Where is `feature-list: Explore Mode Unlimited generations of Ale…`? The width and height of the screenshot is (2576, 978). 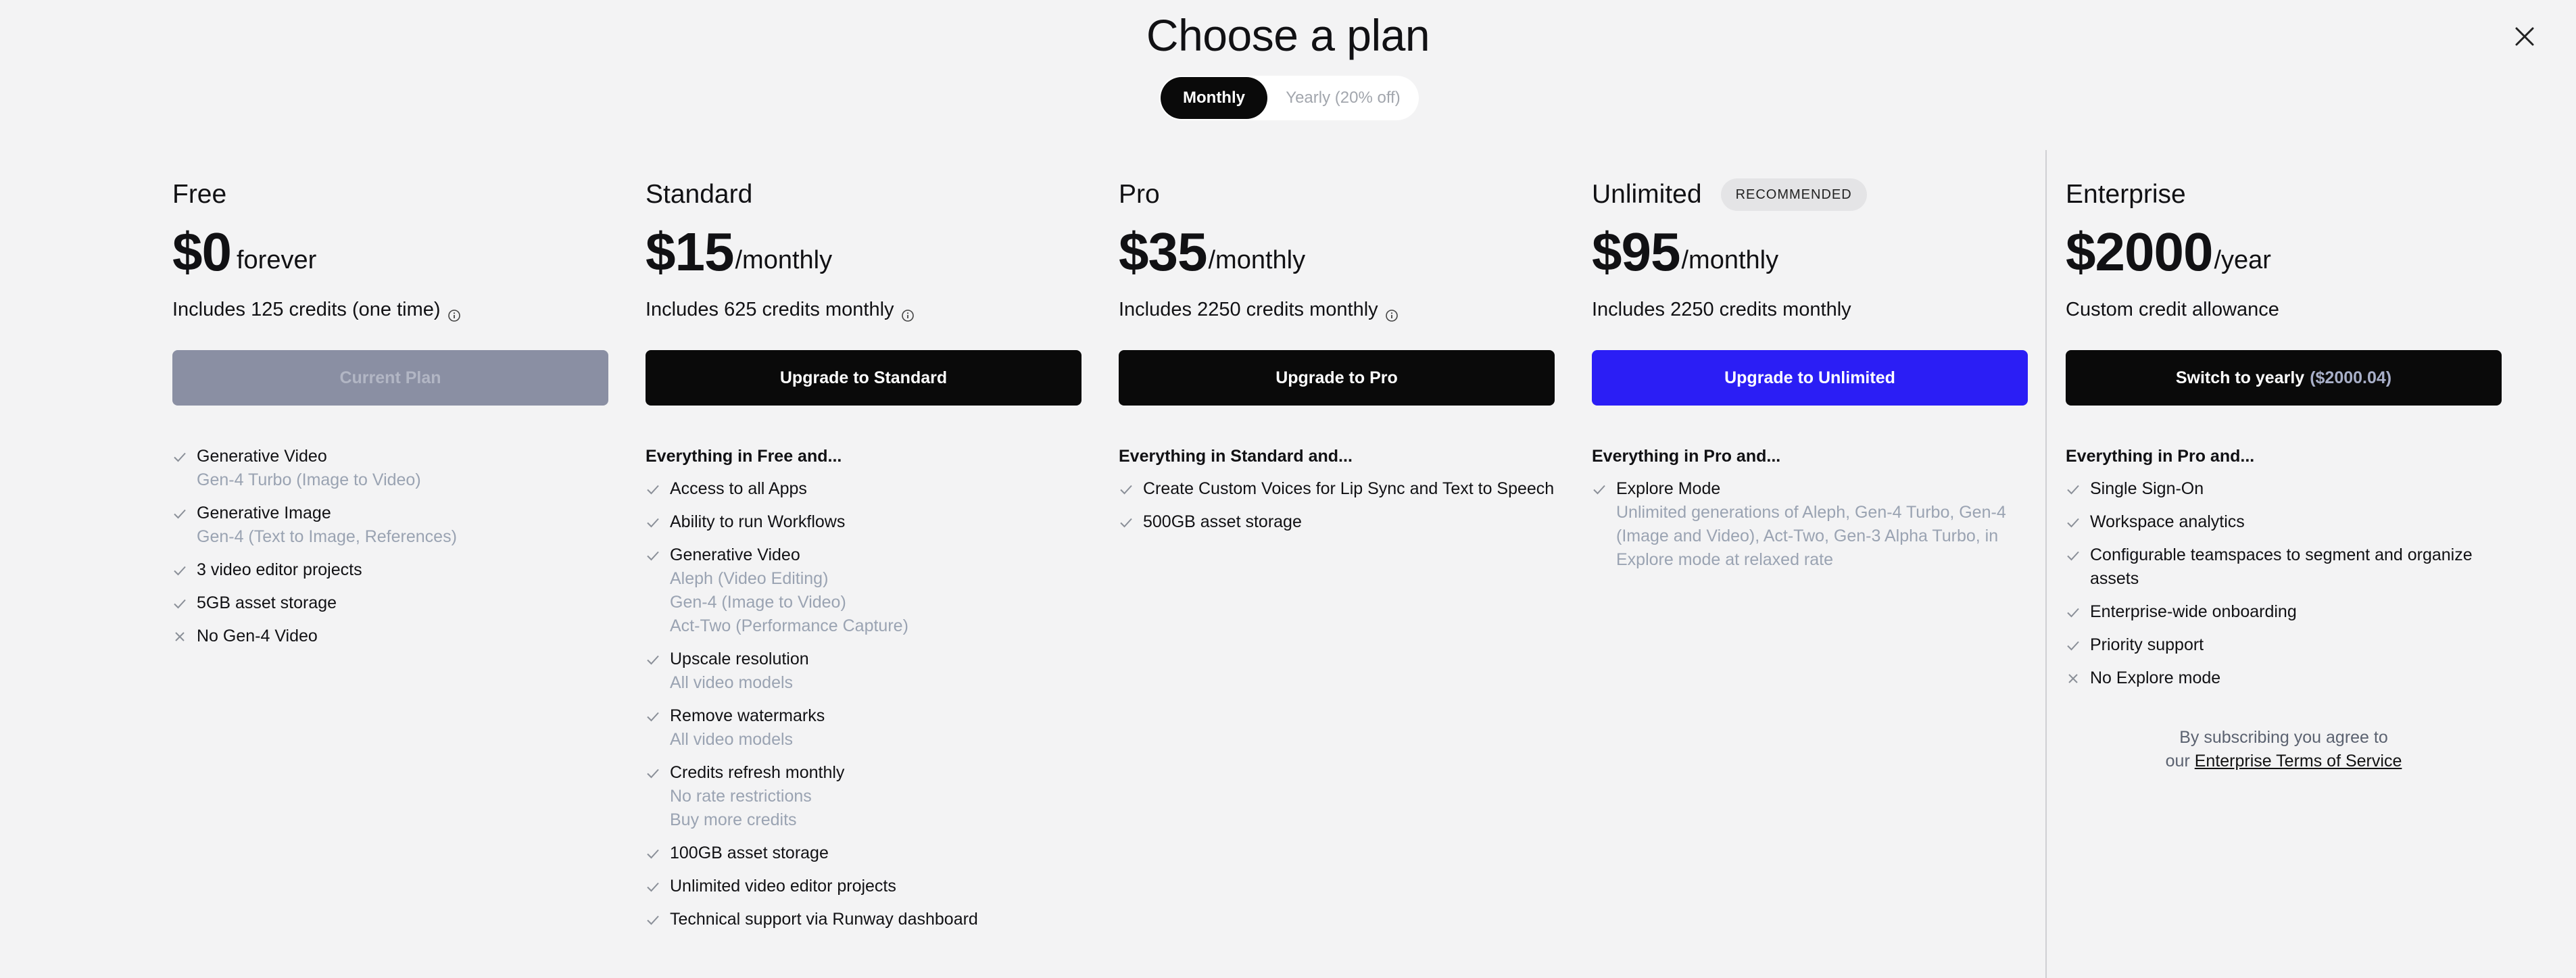
feature-list: Explore Mode Unlimited generations of Ale… is located at coordinates (1810, 524).